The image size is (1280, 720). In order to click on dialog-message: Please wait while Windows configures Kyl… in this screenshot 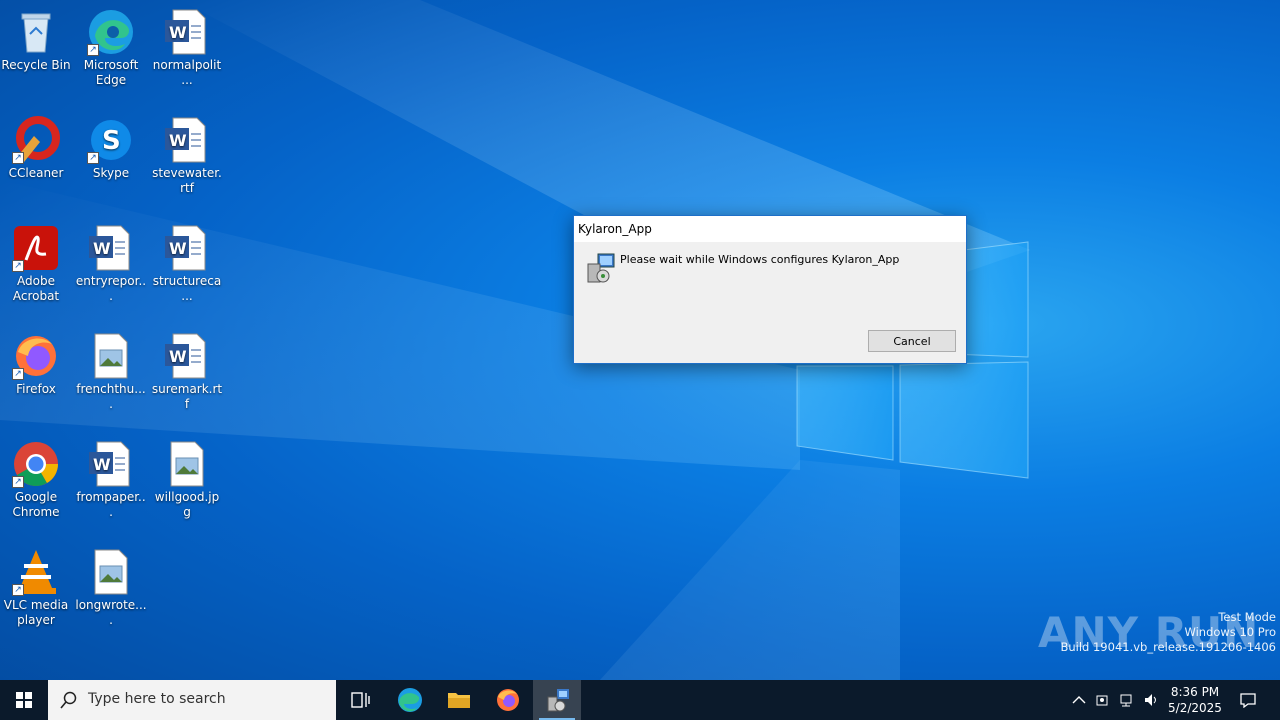, I will do `click(760, 259)`.